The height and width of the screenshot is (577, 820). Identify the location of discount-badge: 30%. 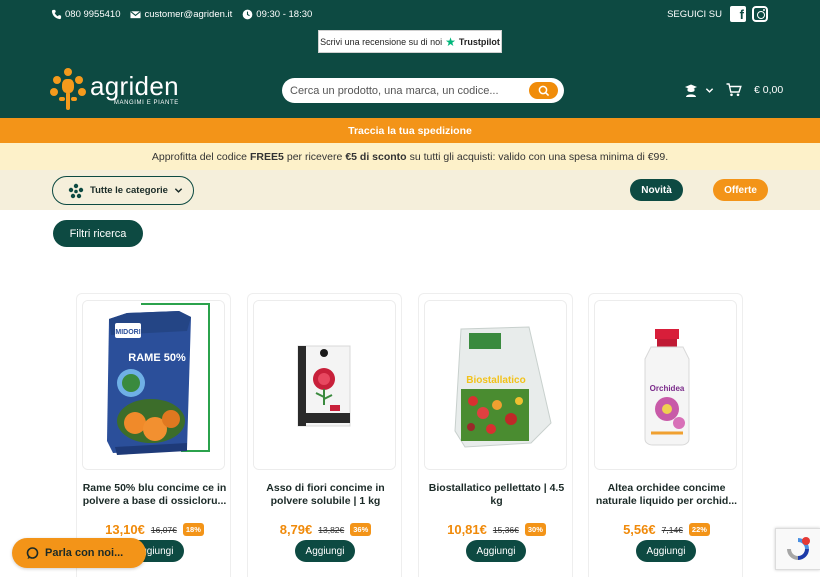
(535, 529).